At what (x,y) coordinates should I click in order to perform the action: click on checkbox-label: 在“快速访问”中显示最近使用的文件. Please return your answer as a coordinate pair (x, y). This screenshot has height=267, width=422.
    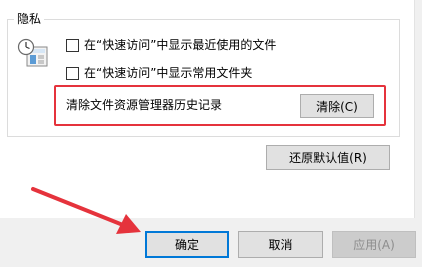
    Looking at the image, I should click on (180, 45).